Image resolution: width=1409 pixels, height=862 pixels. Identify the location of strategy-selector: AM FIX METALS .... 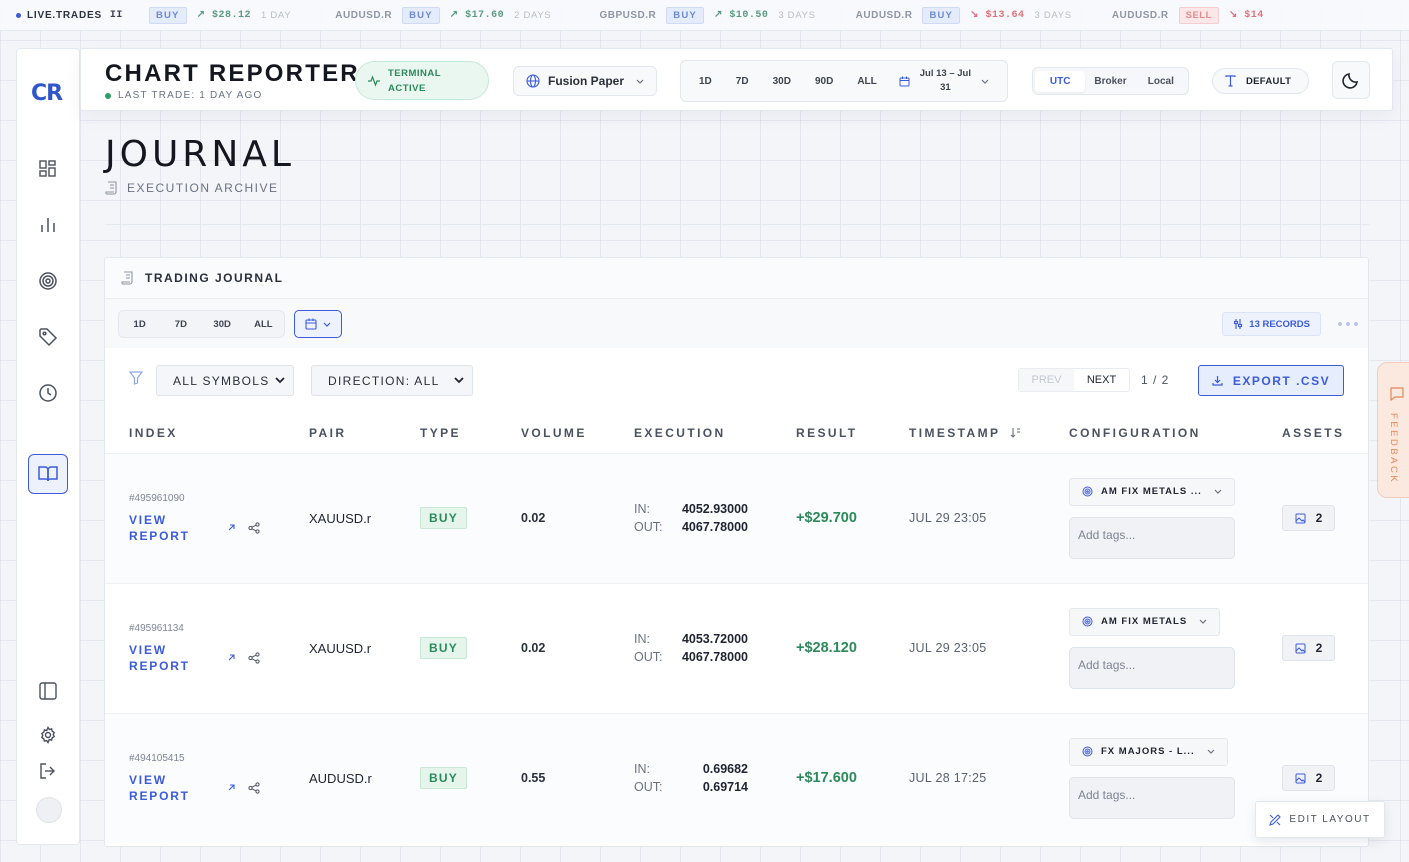
(1152, 491).